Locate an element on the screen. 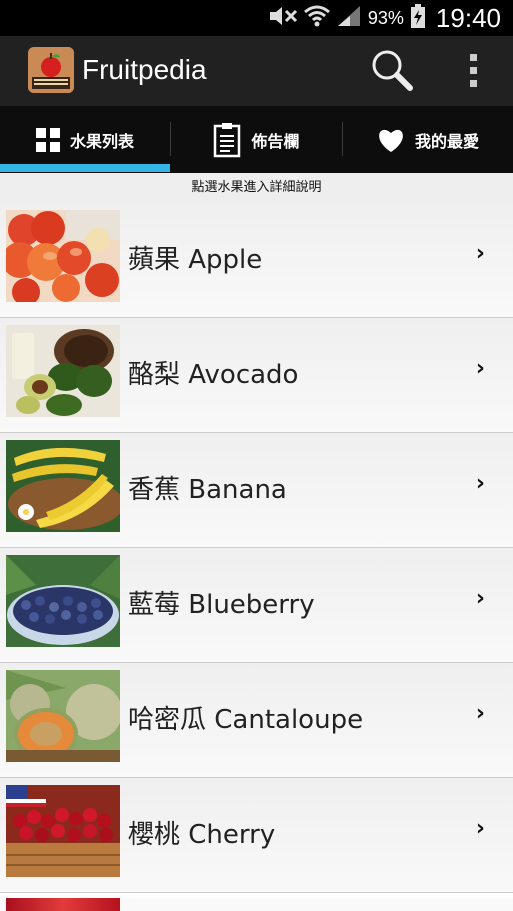 The image size is (513, 911). tab-label: 佈告欄 is located at coordinates (275, 141).